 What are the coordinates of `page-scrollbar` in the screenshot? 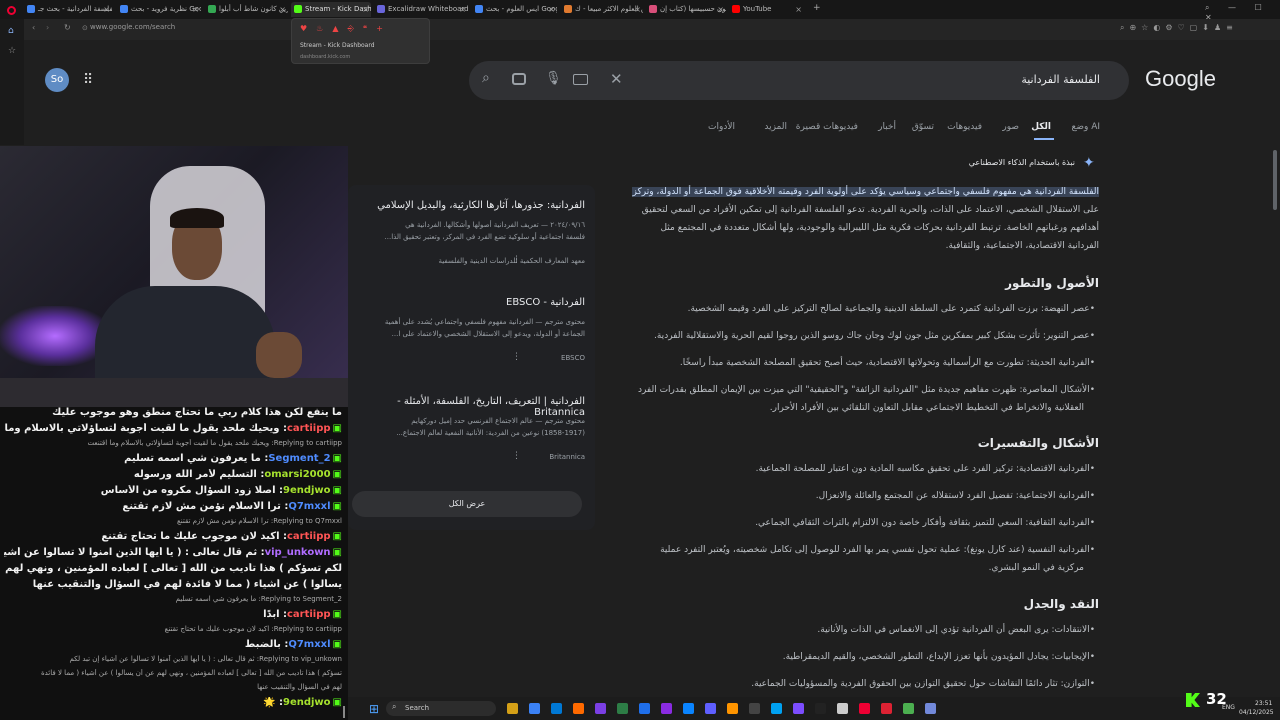 It's located at (1275, 180).